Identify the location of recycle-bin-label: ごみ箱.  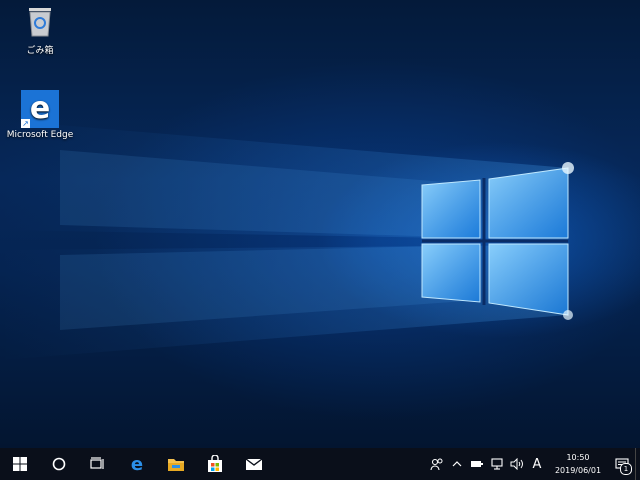
(40, 51).